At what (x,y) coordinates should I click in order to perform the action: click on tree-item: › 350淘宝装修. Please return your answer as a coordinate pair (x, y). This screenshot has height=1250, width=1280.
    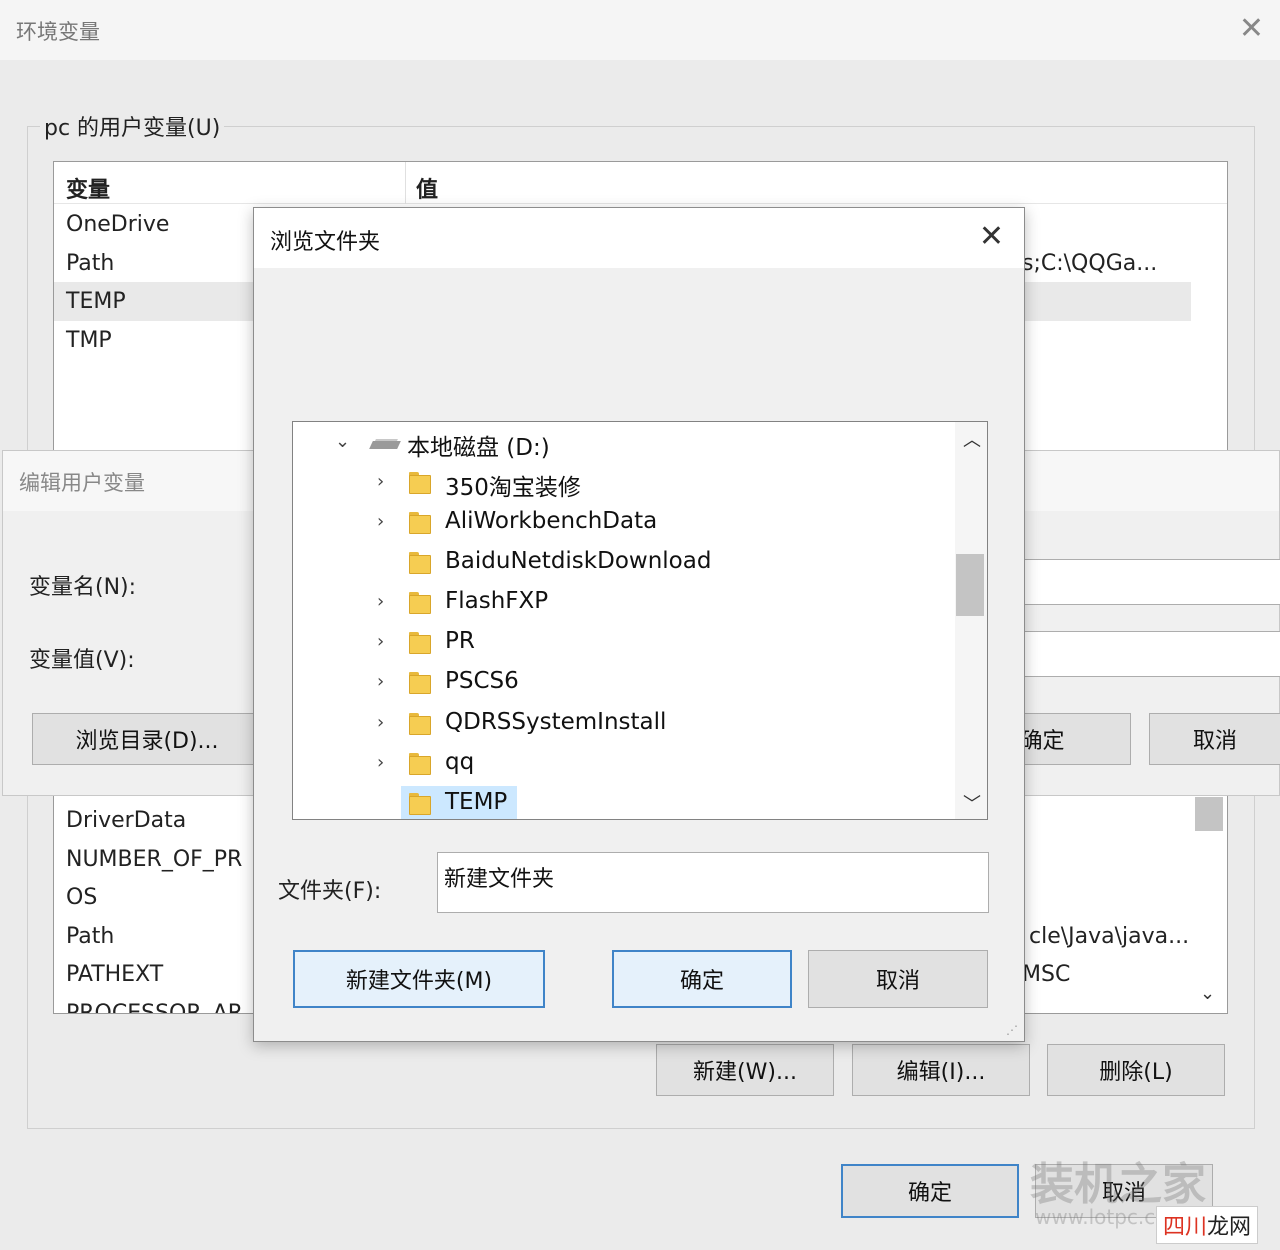
    Looking at the image, I should click on (624, 483).